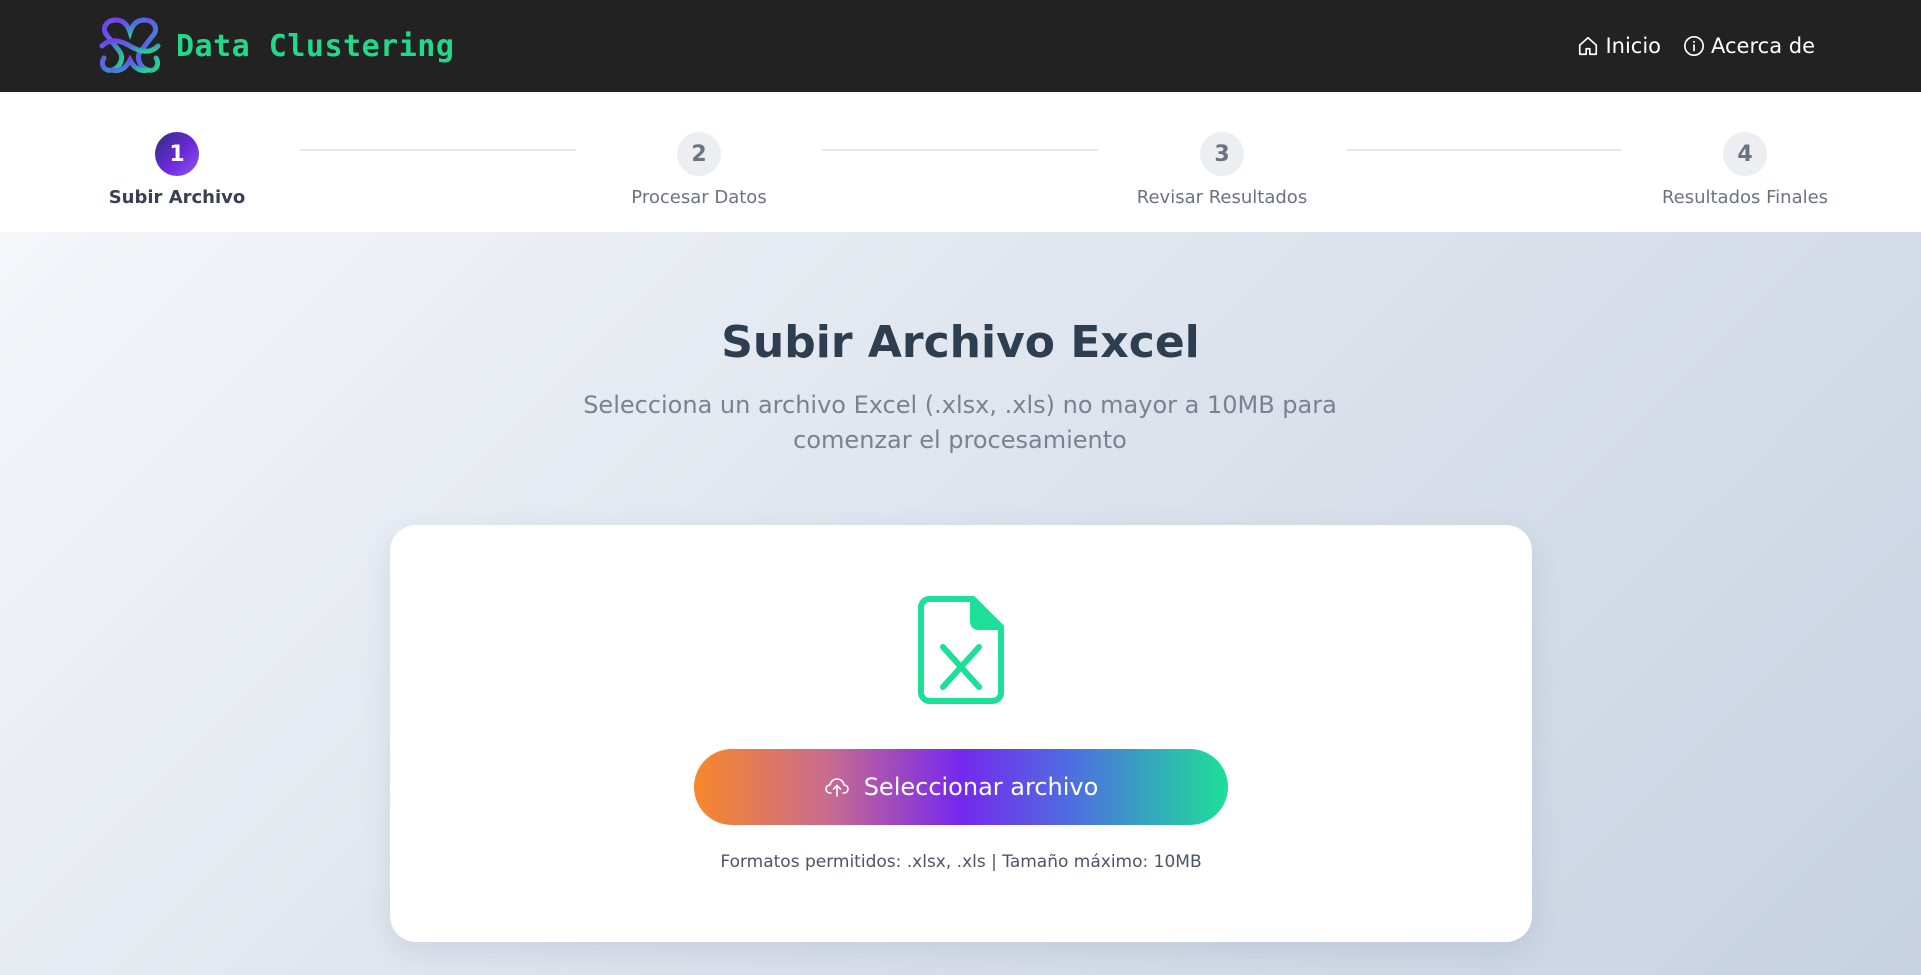  What do you see at coordinates (1745, 197) in the screenshot?
I see `step-label: Resultados Finales` at bounding box center [1745, 197].